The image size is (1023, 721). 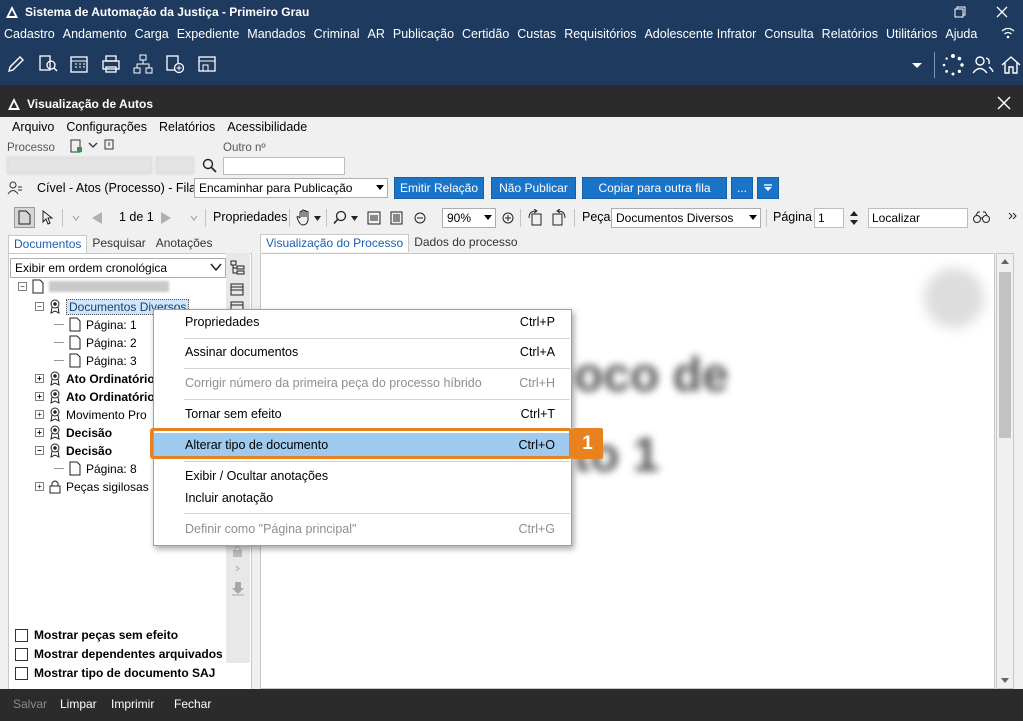 I want to click on list-icon, so click(x=237, y=289).